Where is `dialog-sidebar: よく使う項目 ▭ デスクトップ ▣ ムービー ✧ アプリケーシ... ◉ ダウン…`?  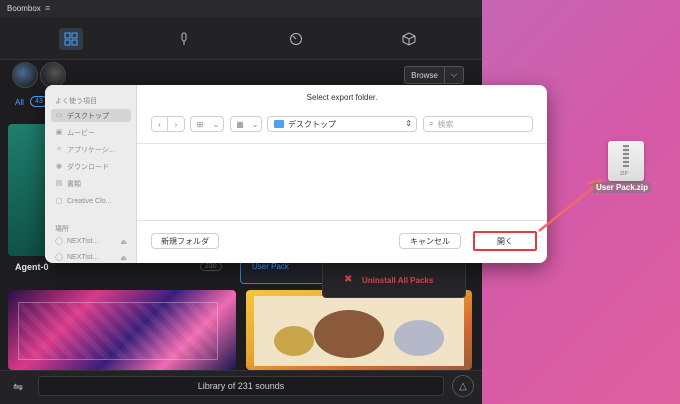 dialog-sidebar: よく使う項目 ▭ デスクトップ ▣ ムービー ✧ アプリケーシ... ◉ ダウン… is located at coordinates (91, 174).